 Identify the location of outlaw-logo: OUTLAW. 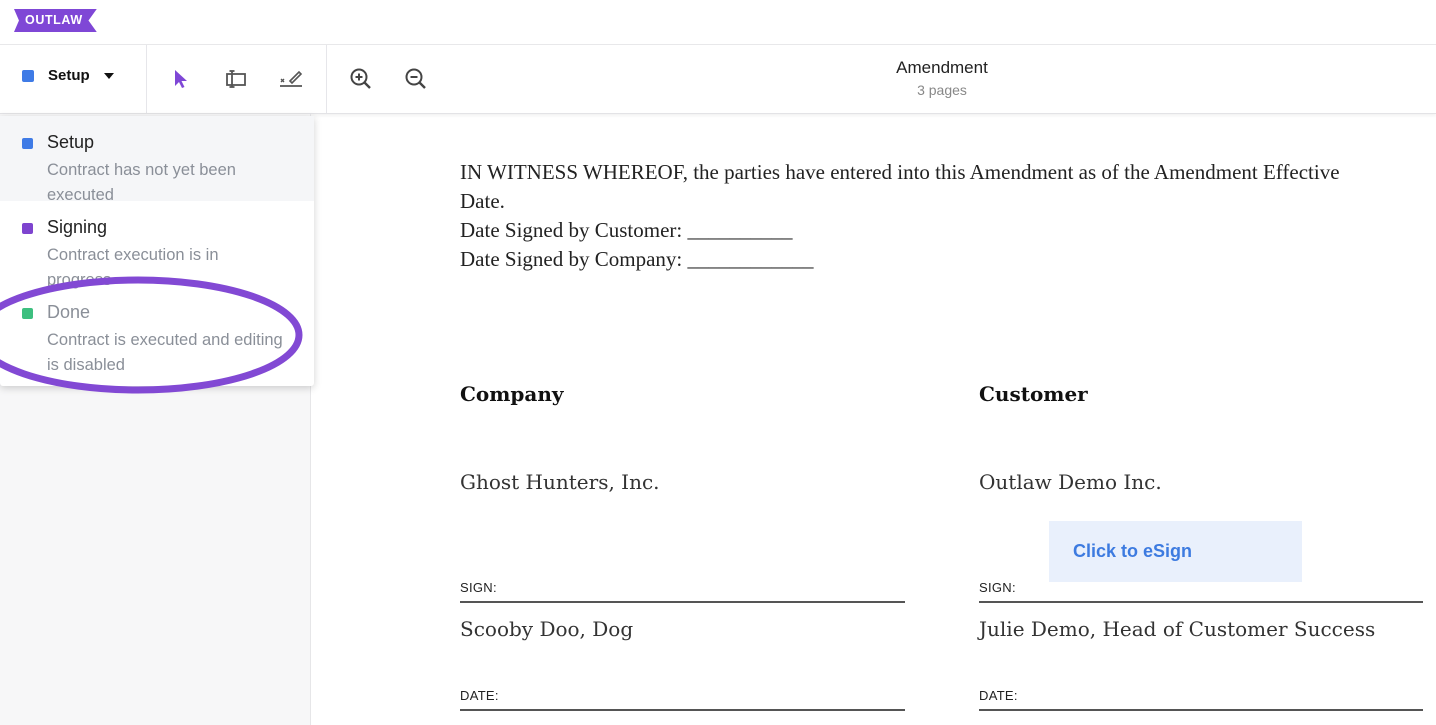
(55, 20).